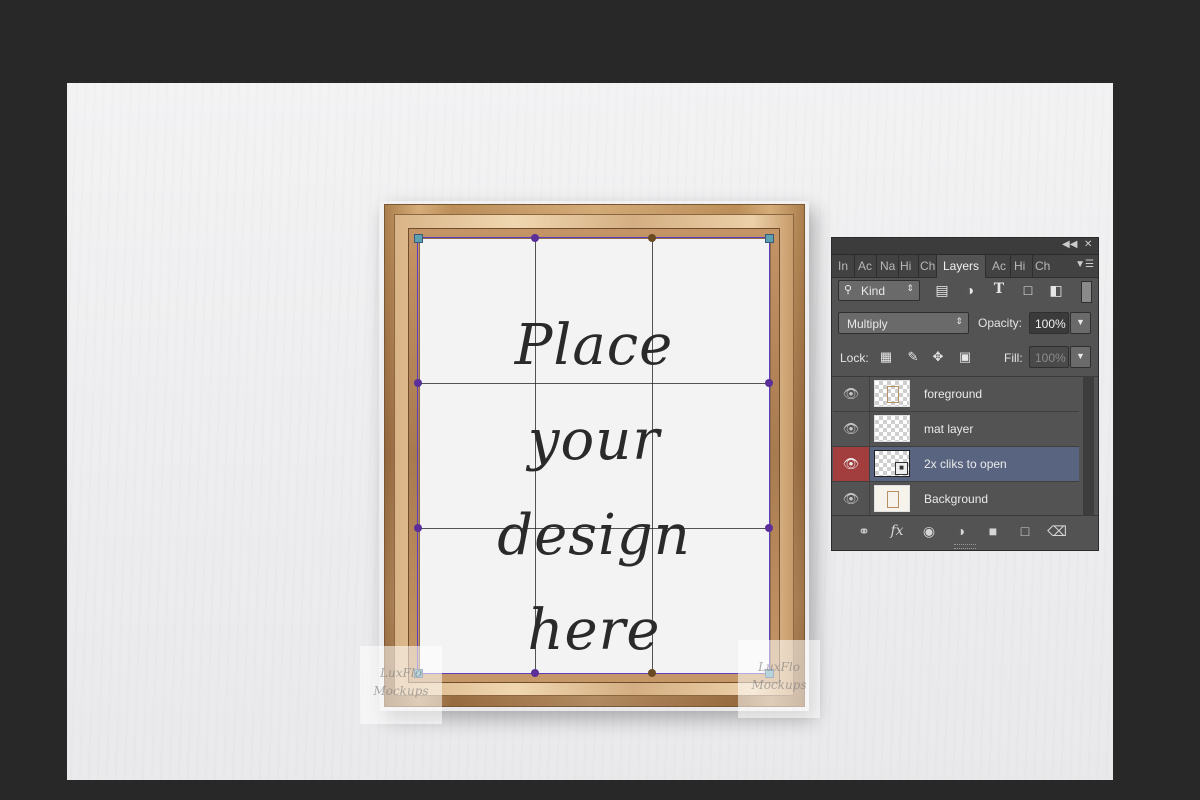  Describe the element at coordinates (1088, 244) in the screenshot. I see `close-icon: ✕` at that location.